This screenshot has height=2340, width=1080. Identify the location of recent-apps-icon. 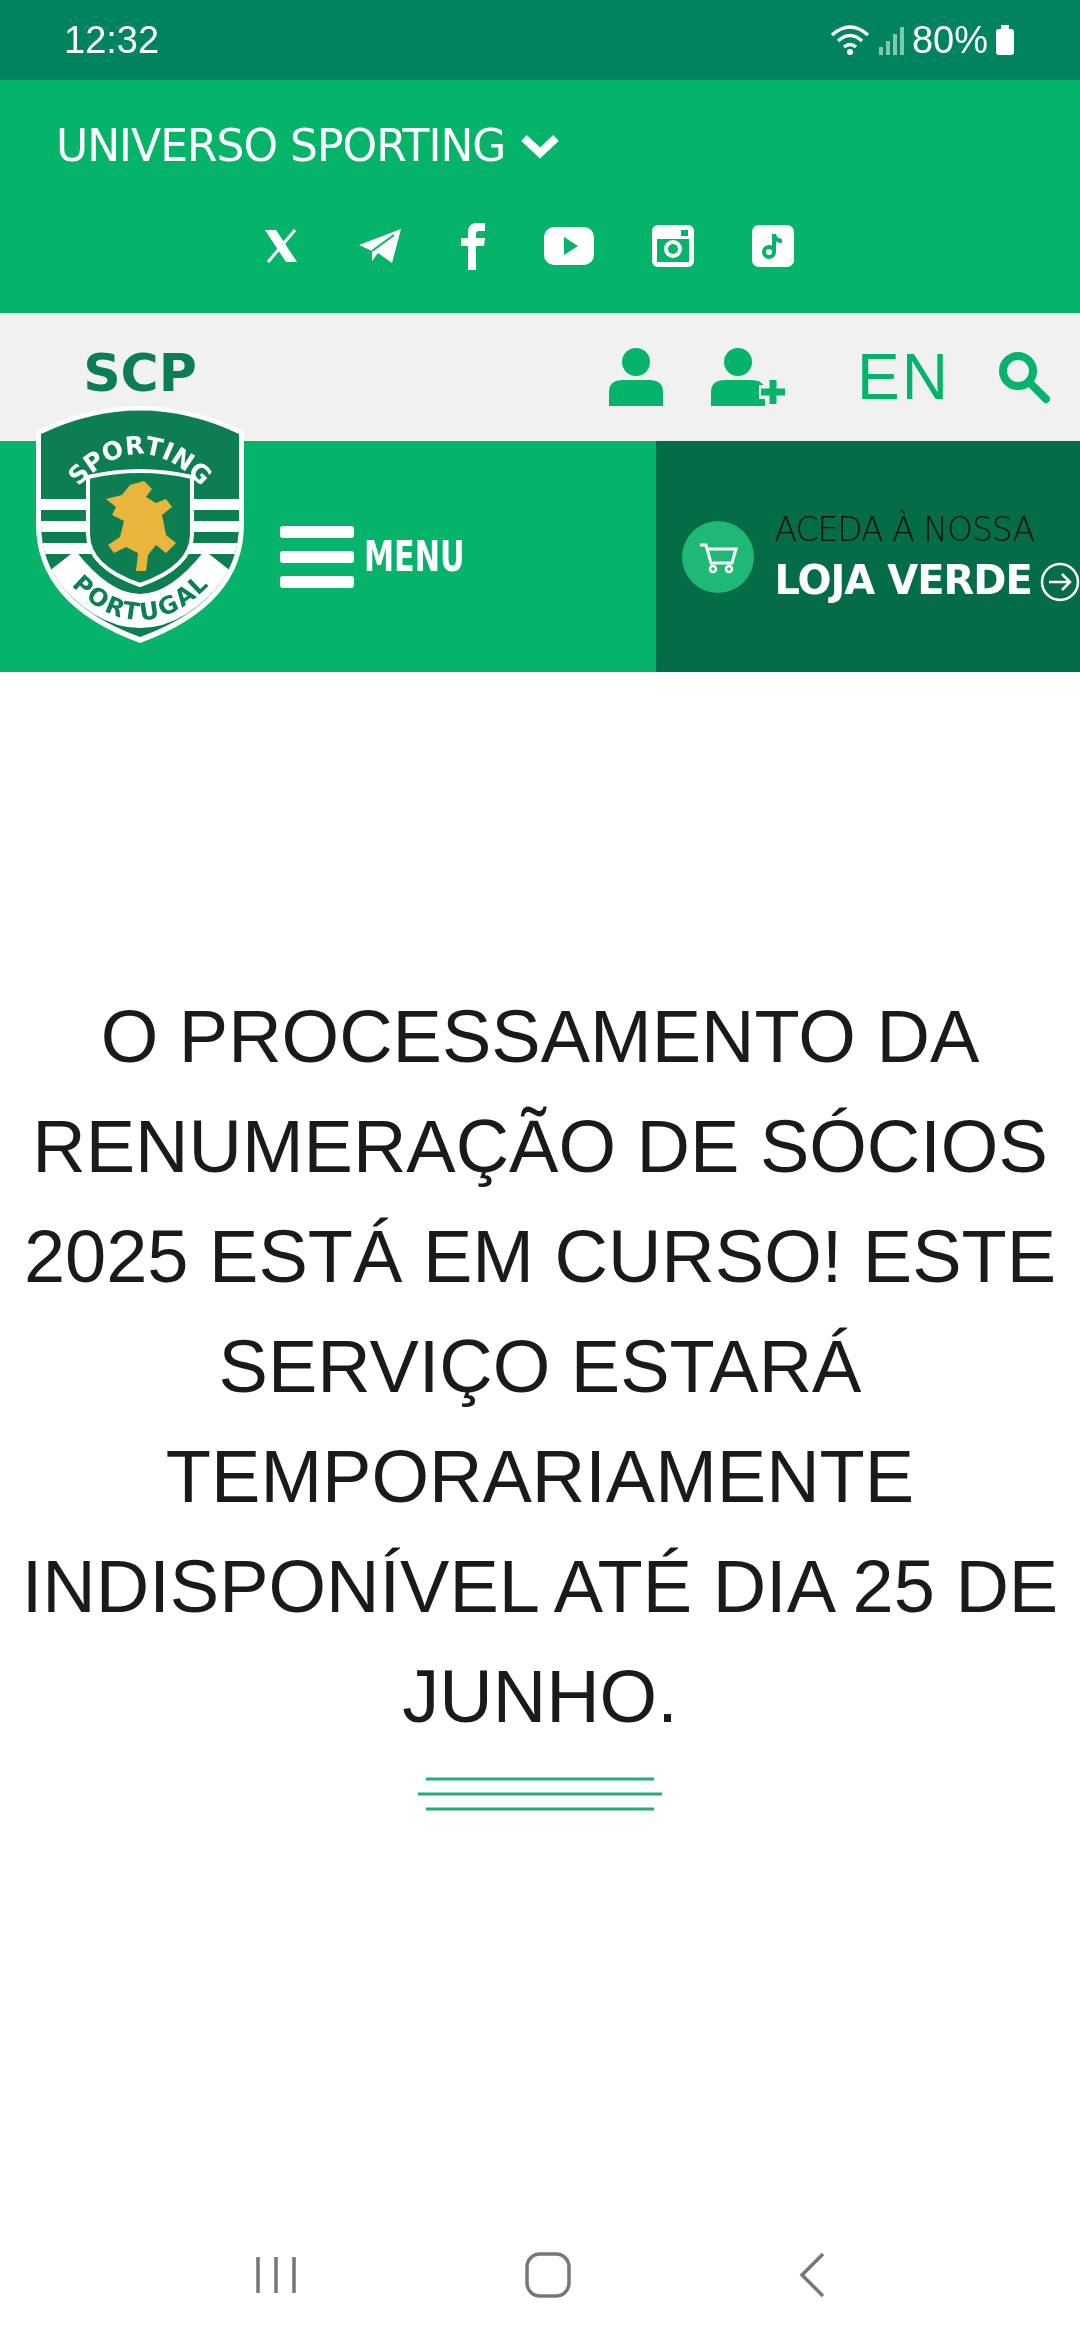
(275, 2275).